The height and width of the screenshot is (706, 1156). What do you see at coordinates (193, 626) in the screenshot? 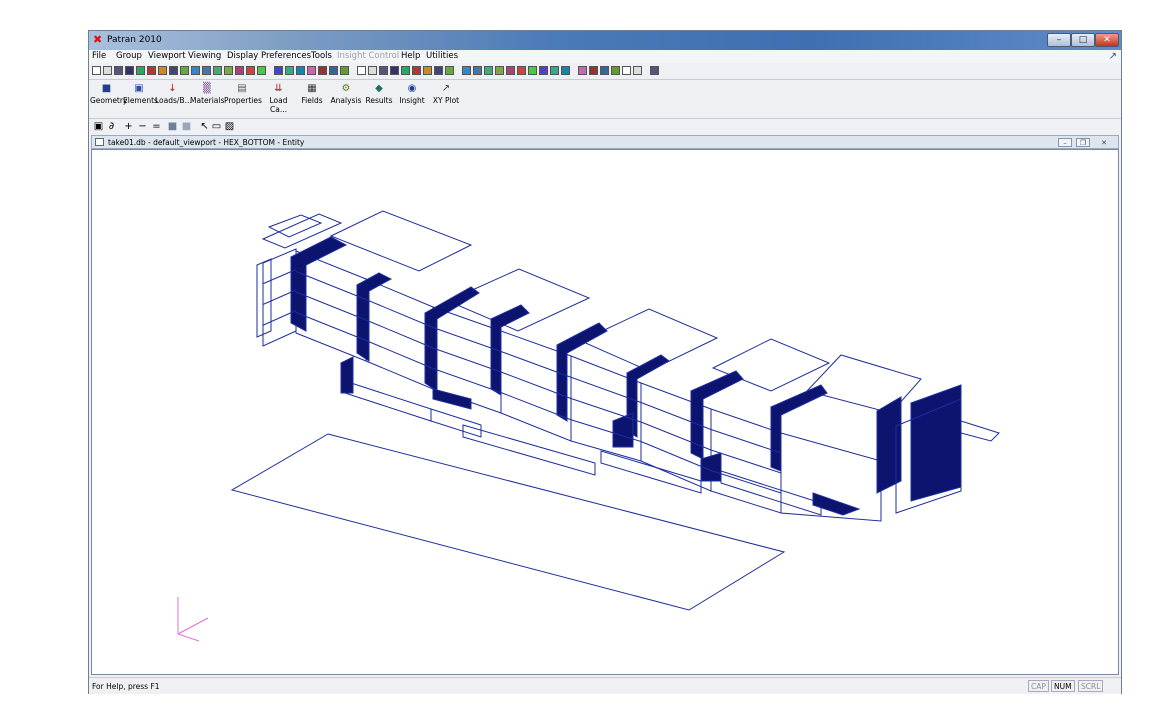
I see `coordinate-triad-axis` at bounding box center [193, 626].